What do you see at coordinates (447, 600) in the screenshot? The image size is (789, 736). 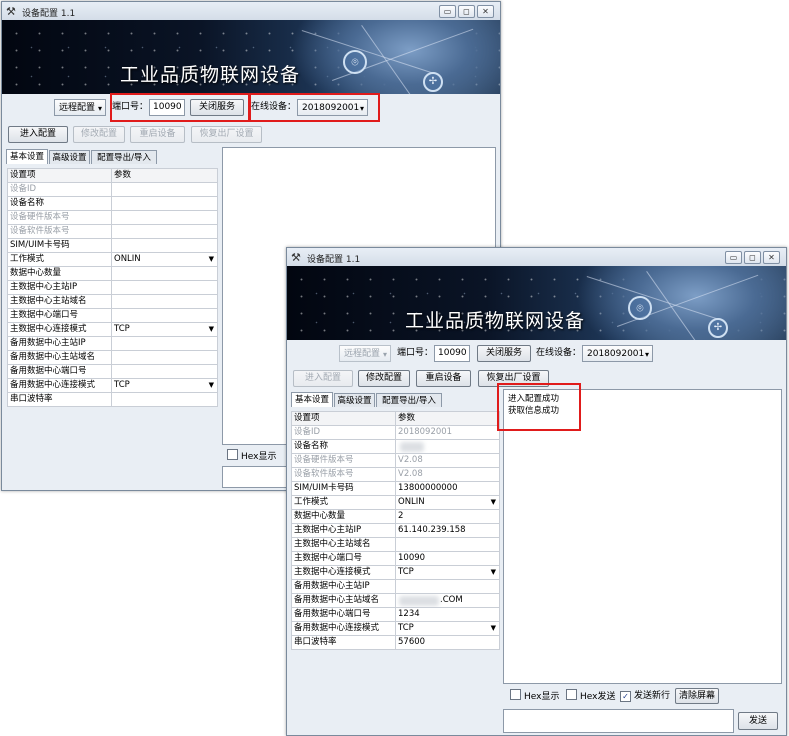 I see `setting-value: .COM` at bounding box center [447, 600].